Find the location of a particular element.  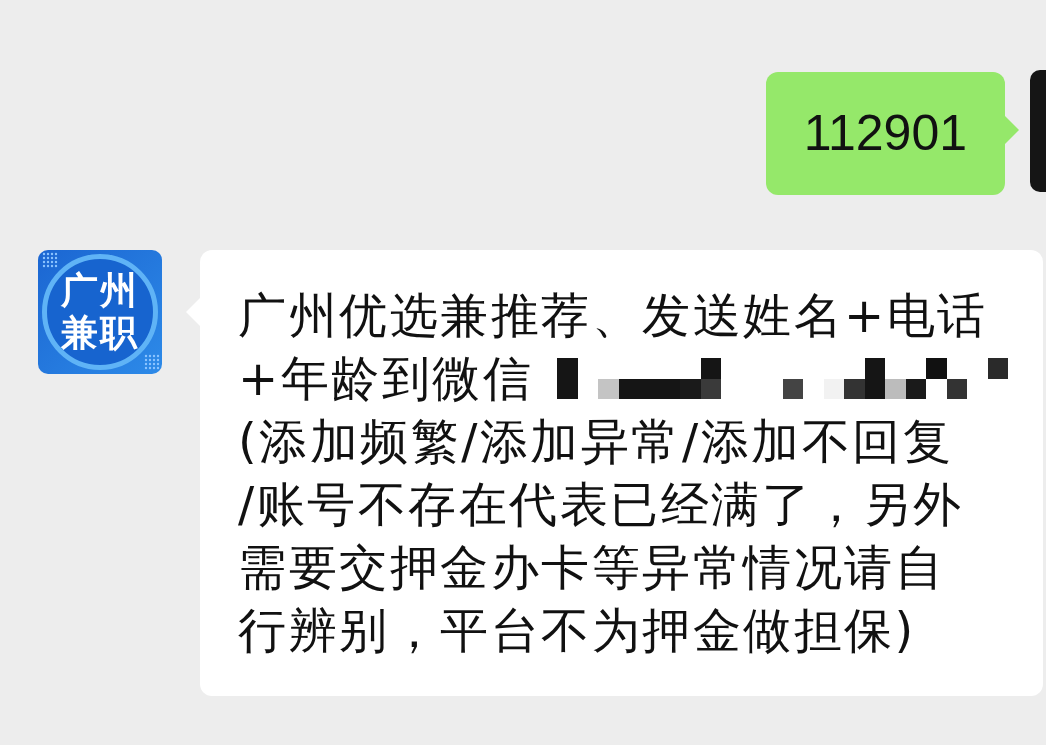

message-text: 行辨别，平台不为押金做担保) is located at coordinates (577, 630).